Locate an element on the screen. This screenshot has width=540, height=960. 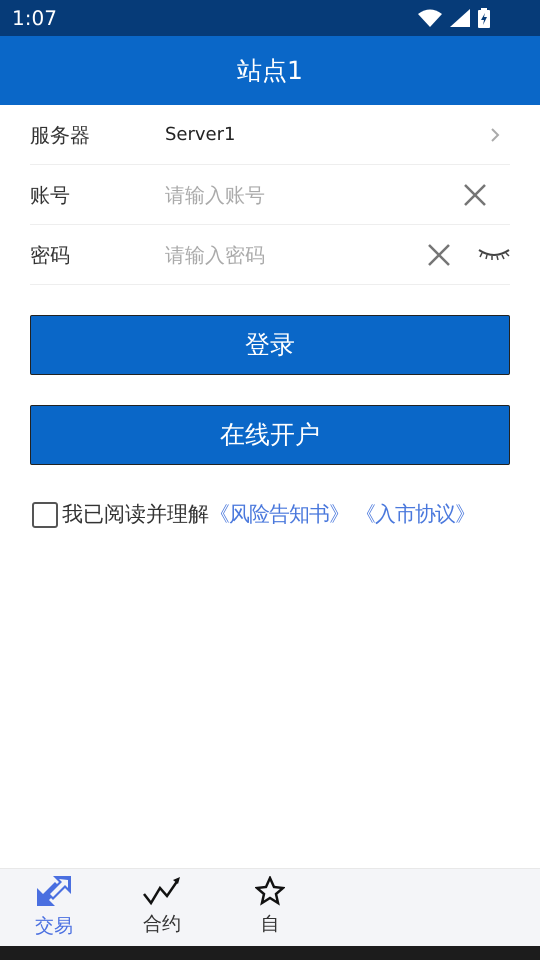
chevron-right-icon is located at coordinates (495, 134).